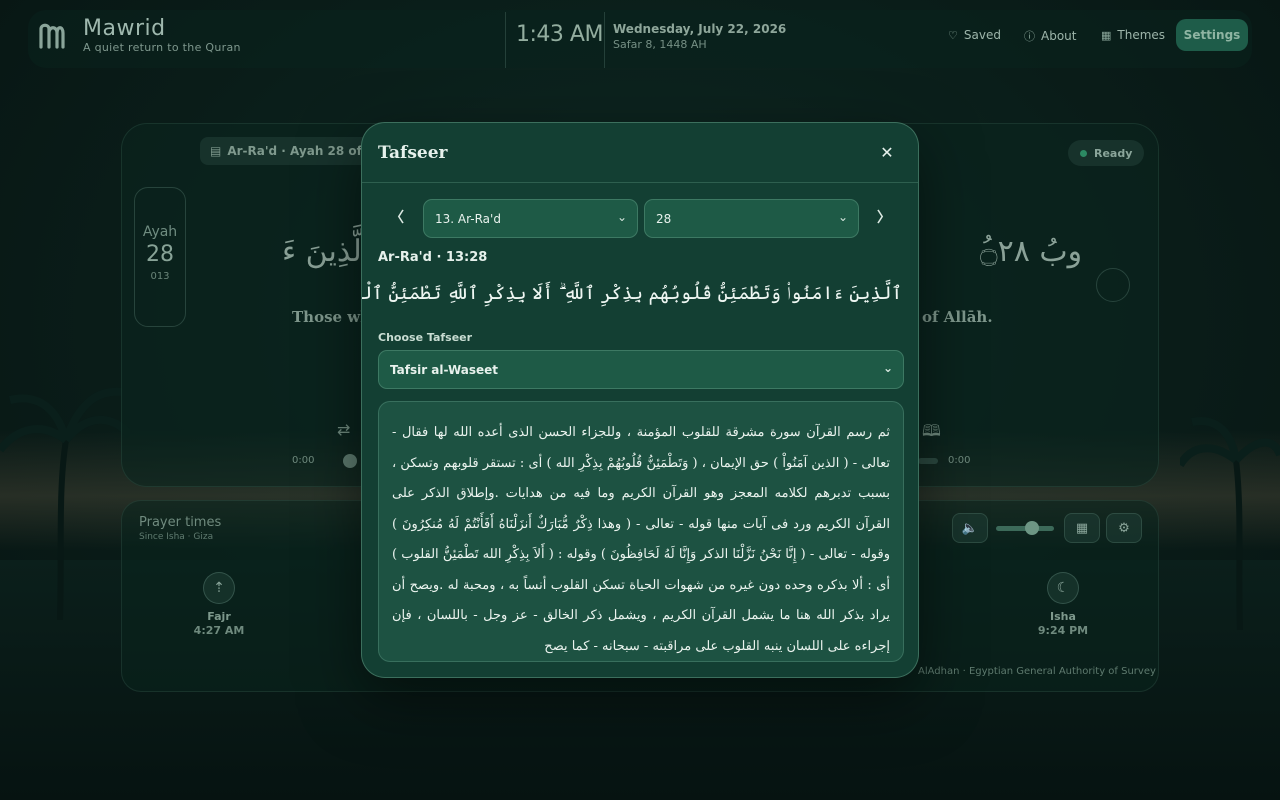  Describe the element at coordinates (350, 461) in the screenshot. I see `seek-handle` at that location.